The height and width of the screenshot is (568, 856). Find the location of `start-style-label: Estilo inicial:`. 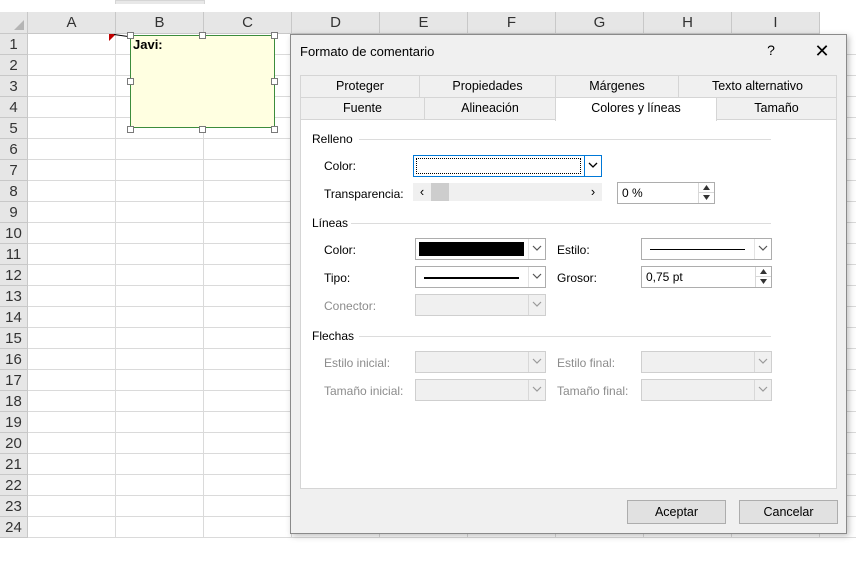

start-style-label: Estilo inicial: is located at coordinates (357, 363).